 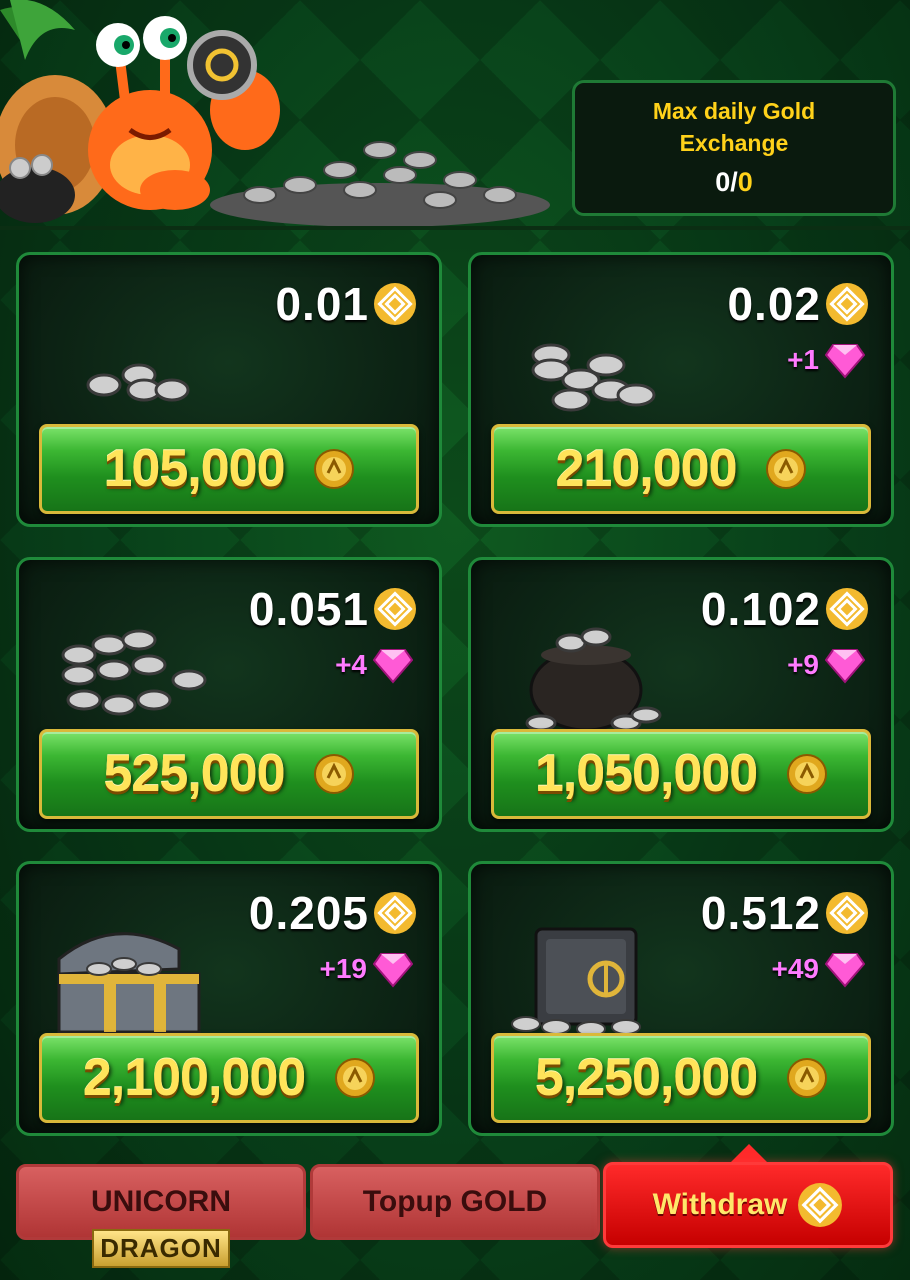 I want to click on price-row: 0.02, so click(x=798, y=304).